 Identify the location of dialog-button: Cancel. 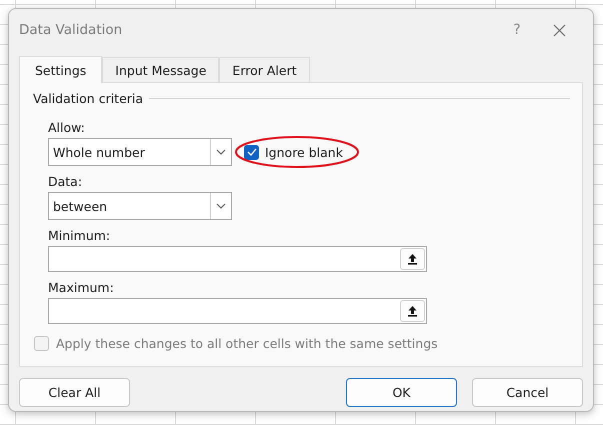
(527, 392).